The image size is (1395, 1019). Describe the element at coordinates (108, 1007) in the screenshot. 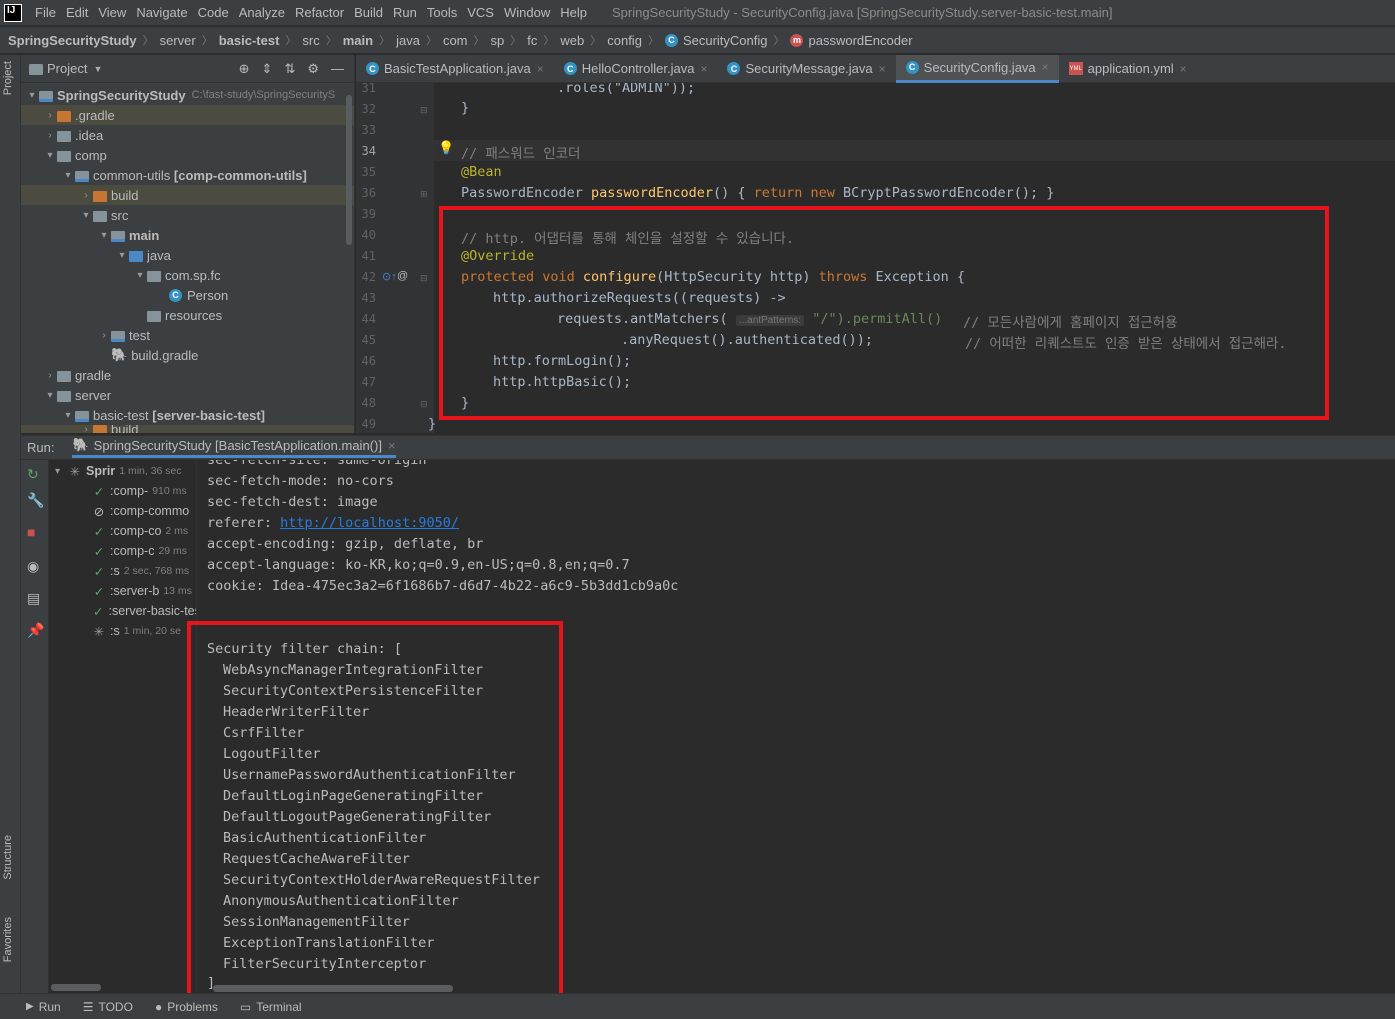

I see `todo-tool-button: ☰ TODO` at that location.